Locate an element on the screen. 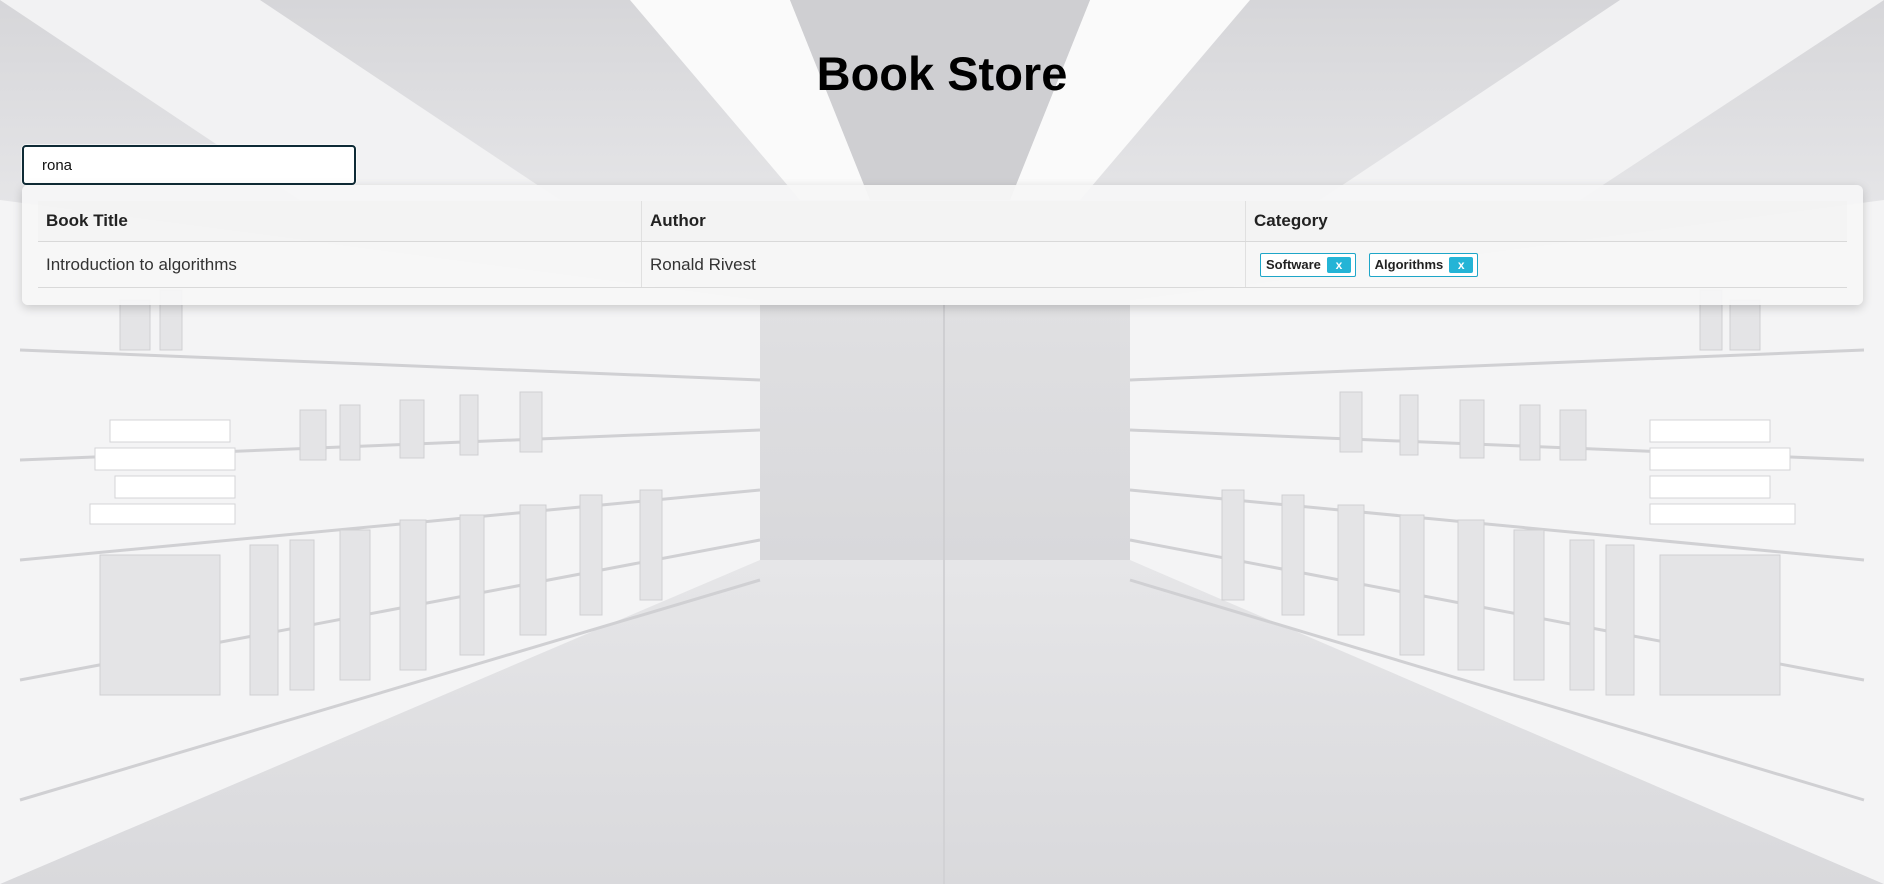 The image size is (1884, 884). category-tag: Software x is located at coordinates (1308, 264).